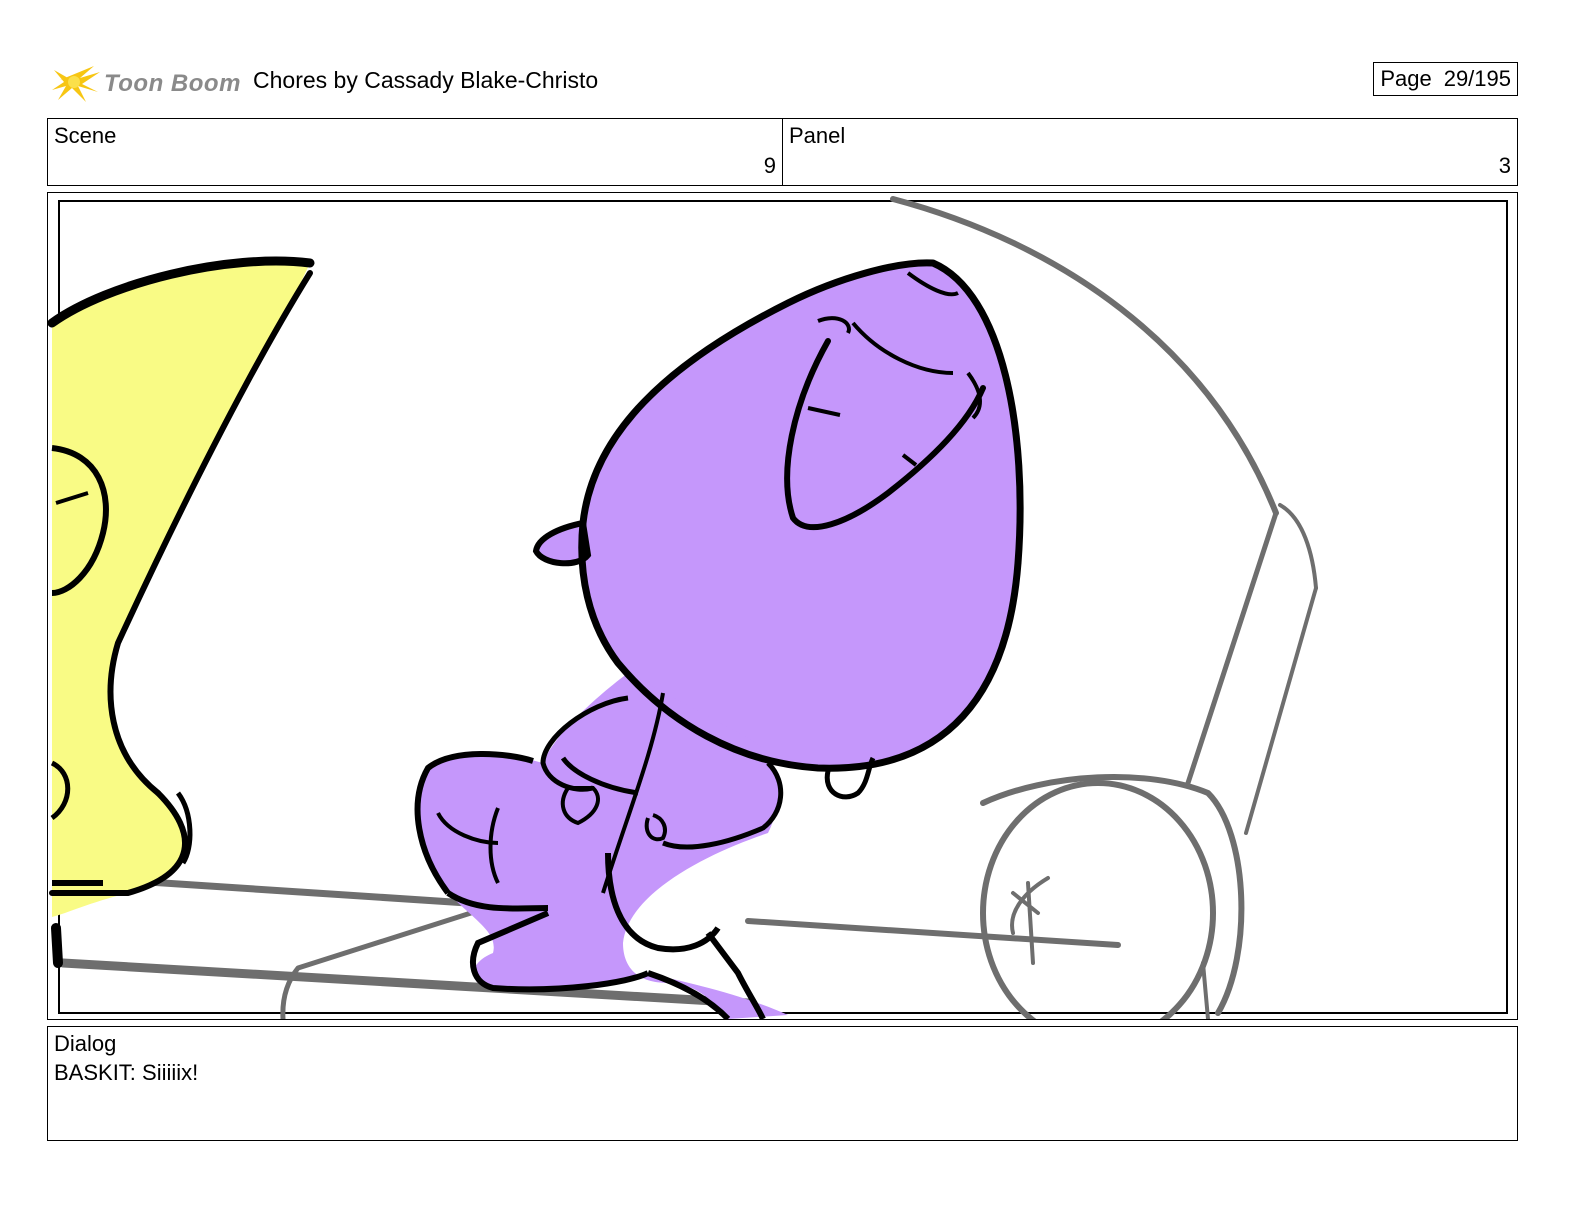 The width and height of the screenshot is (1584, 1224). I want to click on starburst-icon, so click(76, 84).